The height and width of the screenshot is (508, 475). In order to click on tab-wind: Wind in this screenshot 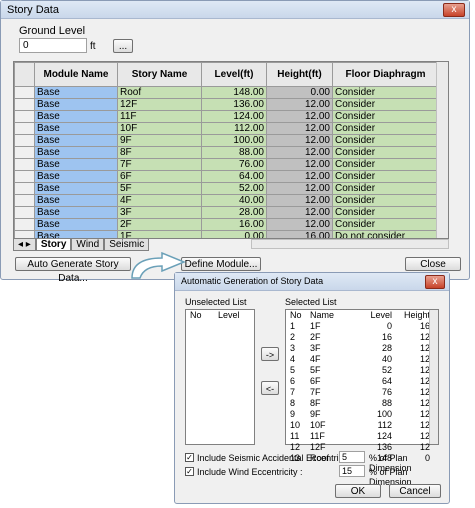, I will do `click(88, 245)`.